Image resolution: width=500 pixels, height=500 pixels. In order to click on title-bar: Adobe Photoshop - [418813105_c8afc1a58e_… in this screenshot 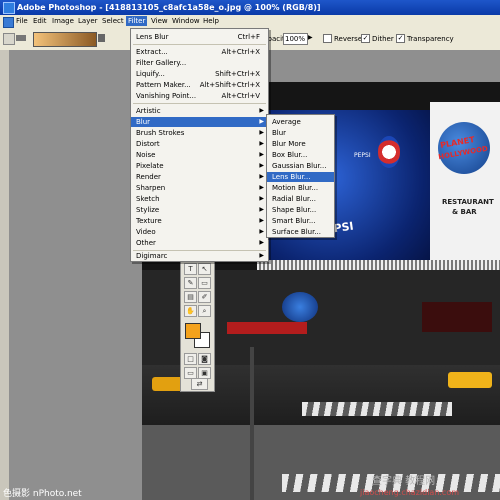, I will do `click(250, 7)`.